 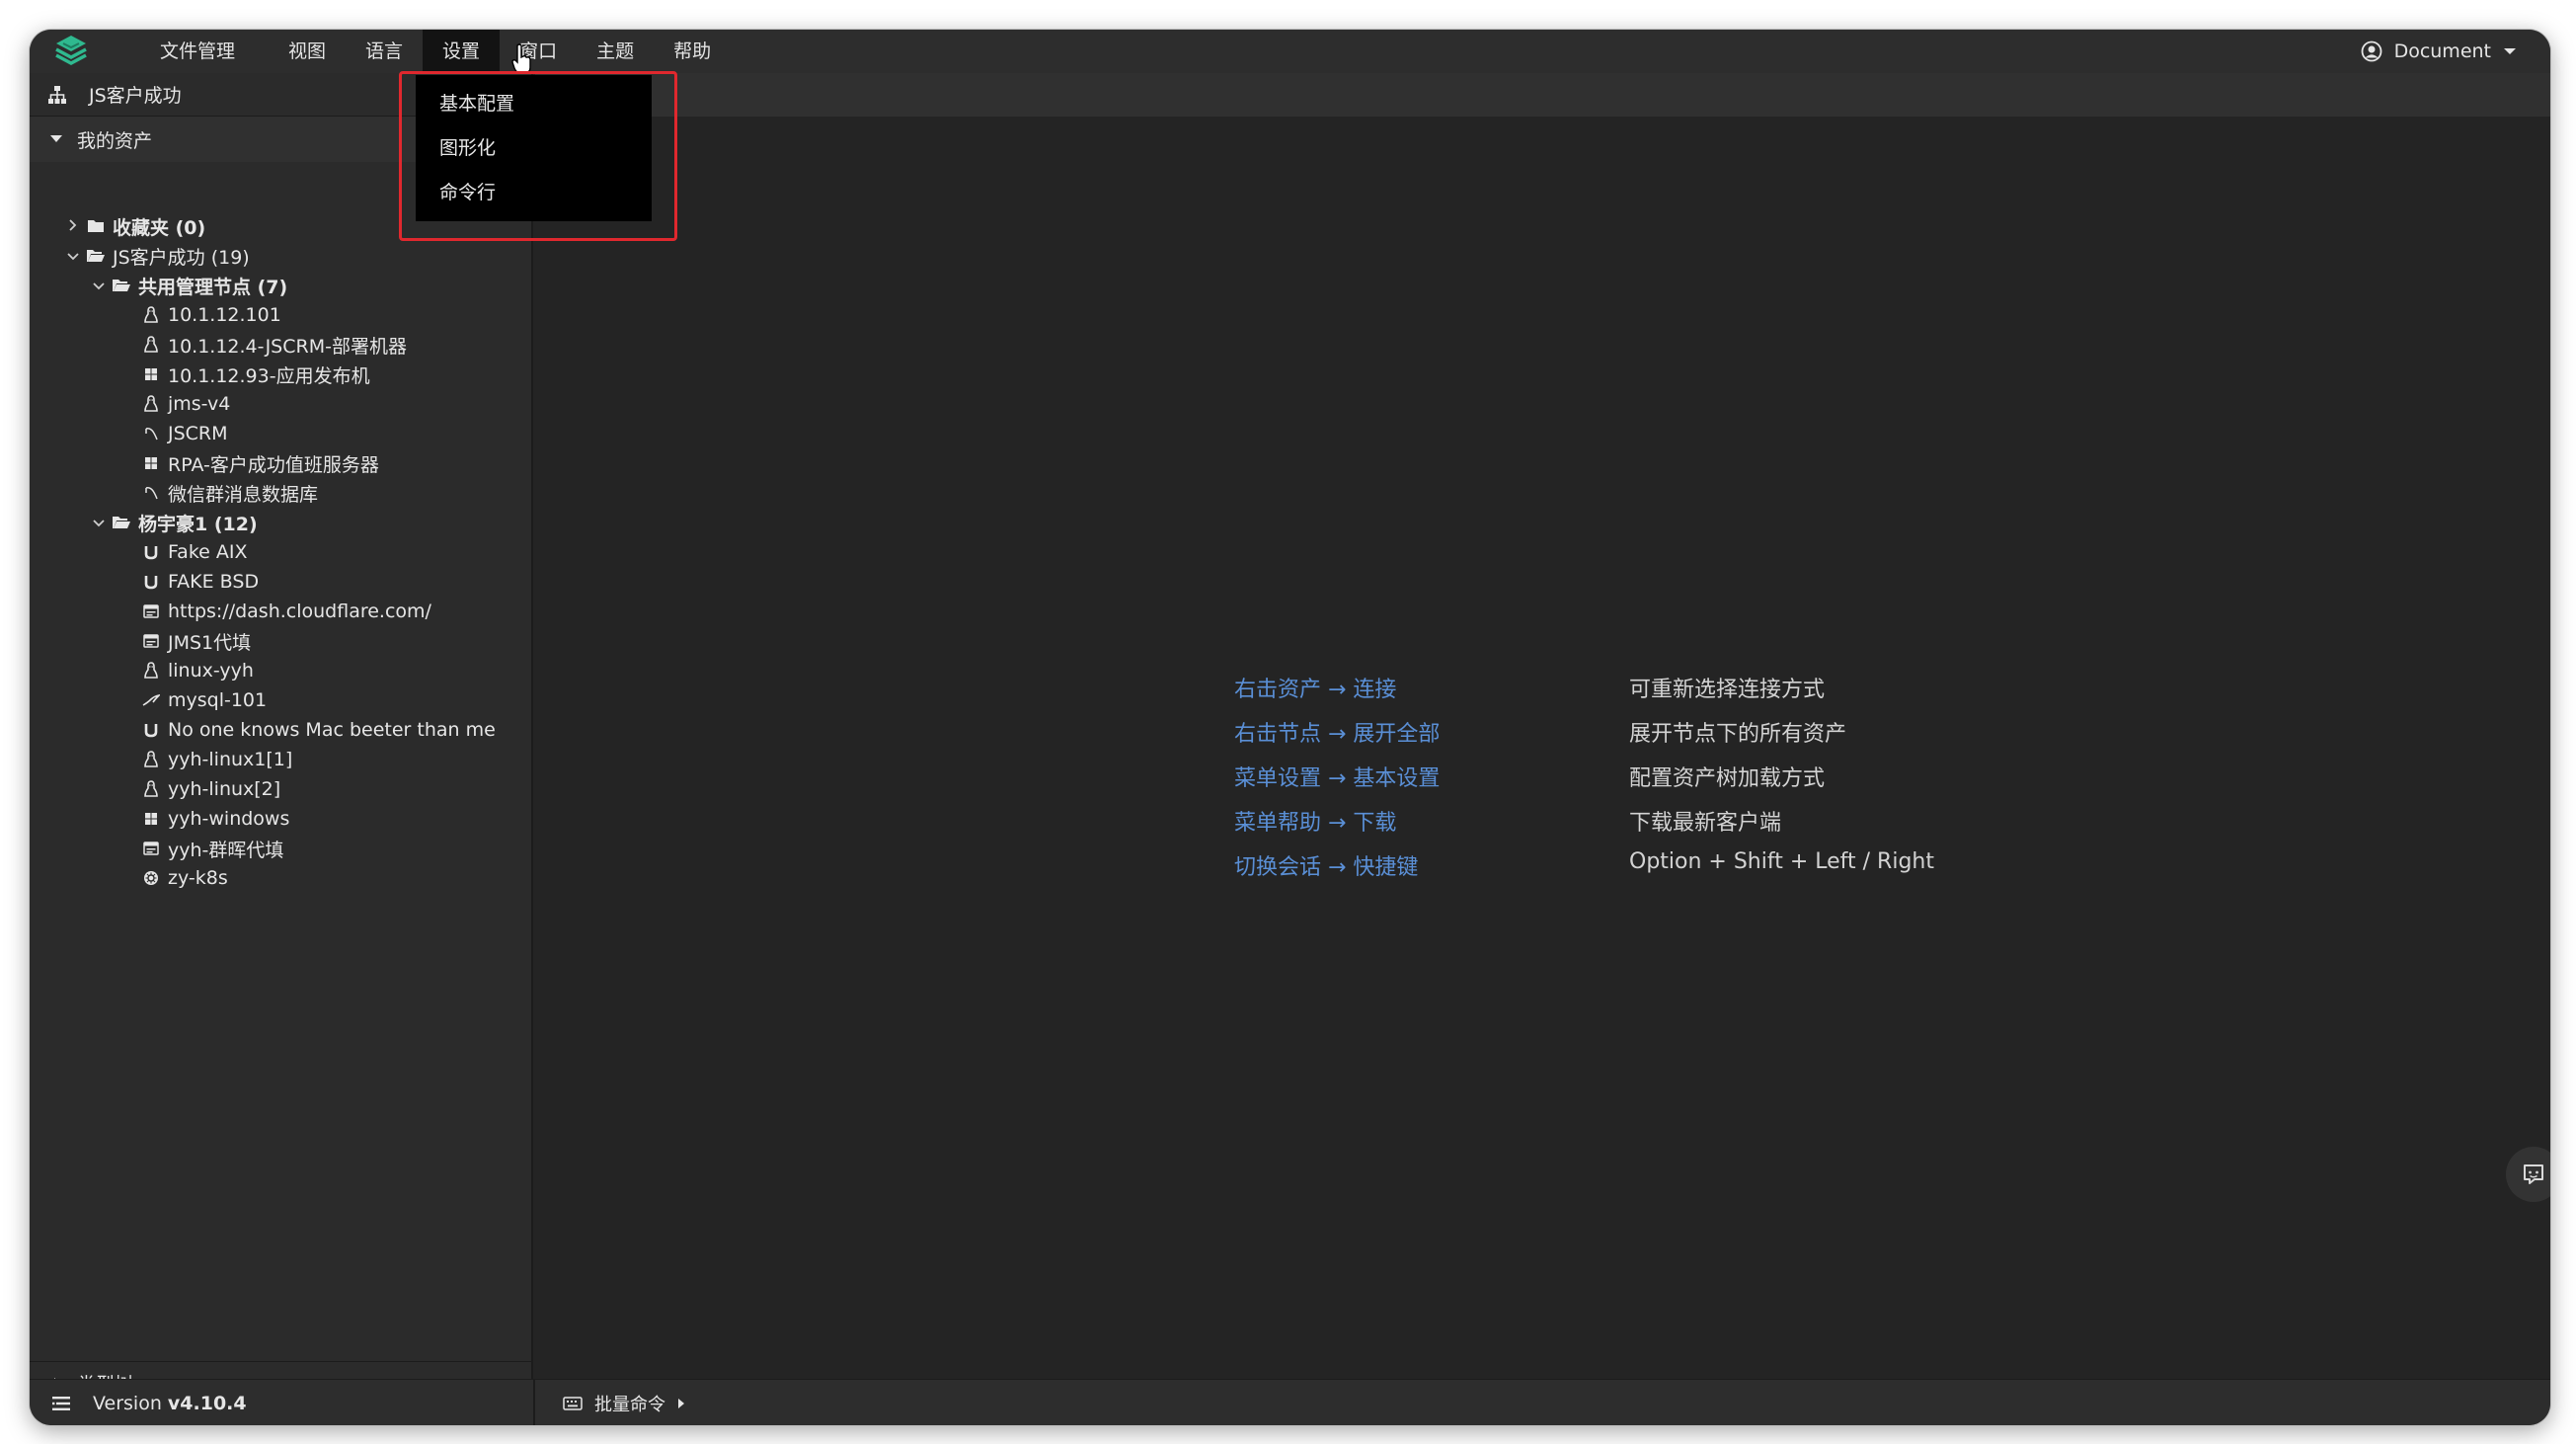 I want to click on tree-node-folder: 杨宇豪1 (12), so click(x=280, y=522).